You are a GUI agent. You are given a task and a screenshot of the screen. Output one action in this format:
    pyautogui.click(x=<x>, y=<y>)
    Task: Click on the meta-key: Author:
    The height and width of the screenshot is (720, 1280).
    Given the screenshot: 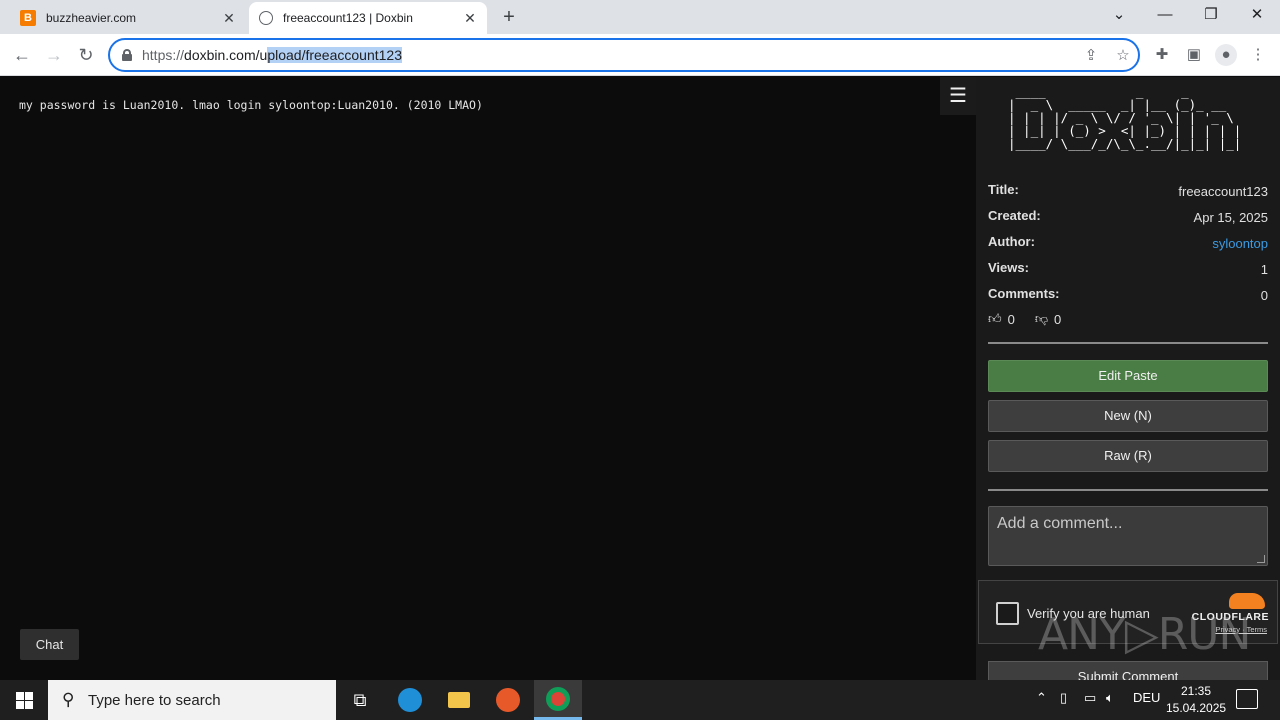 What is the action you would take?
    pyautogui.click(x=1011, y=241)
    